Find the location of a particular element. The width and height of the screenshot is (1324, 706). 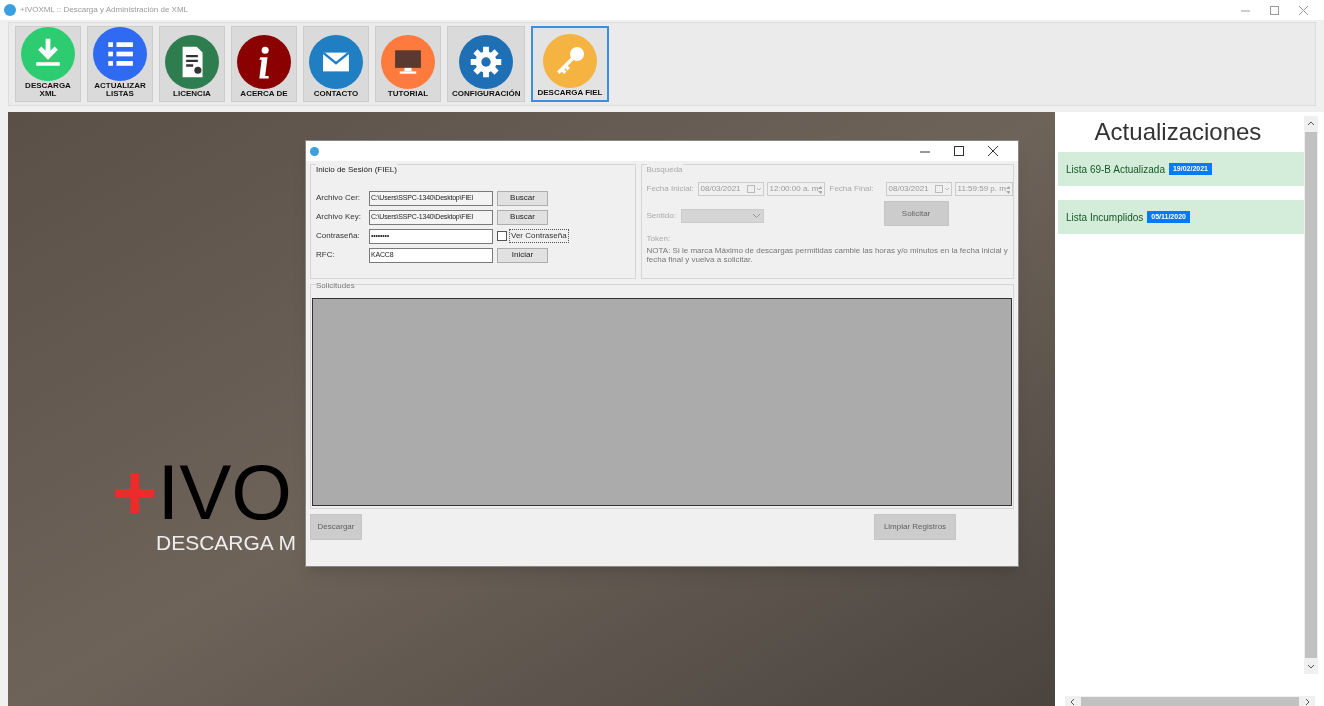

toolbar-button: TUTORIAL is located at coordinates (408, 64).